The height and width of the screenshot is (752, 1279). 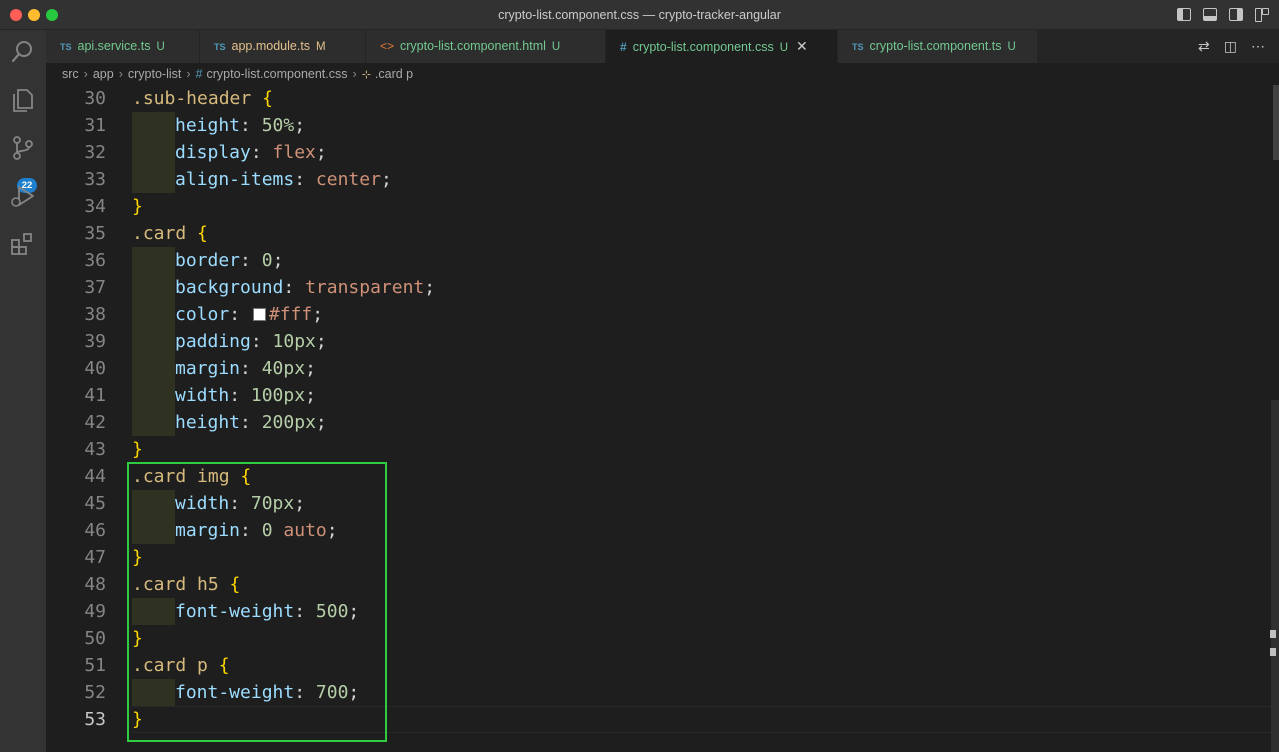 What do you see at coordinates (656, 179) in the screenshot?
I see `code-line: 33 align-items: center;` at bounding box center [656, 179].